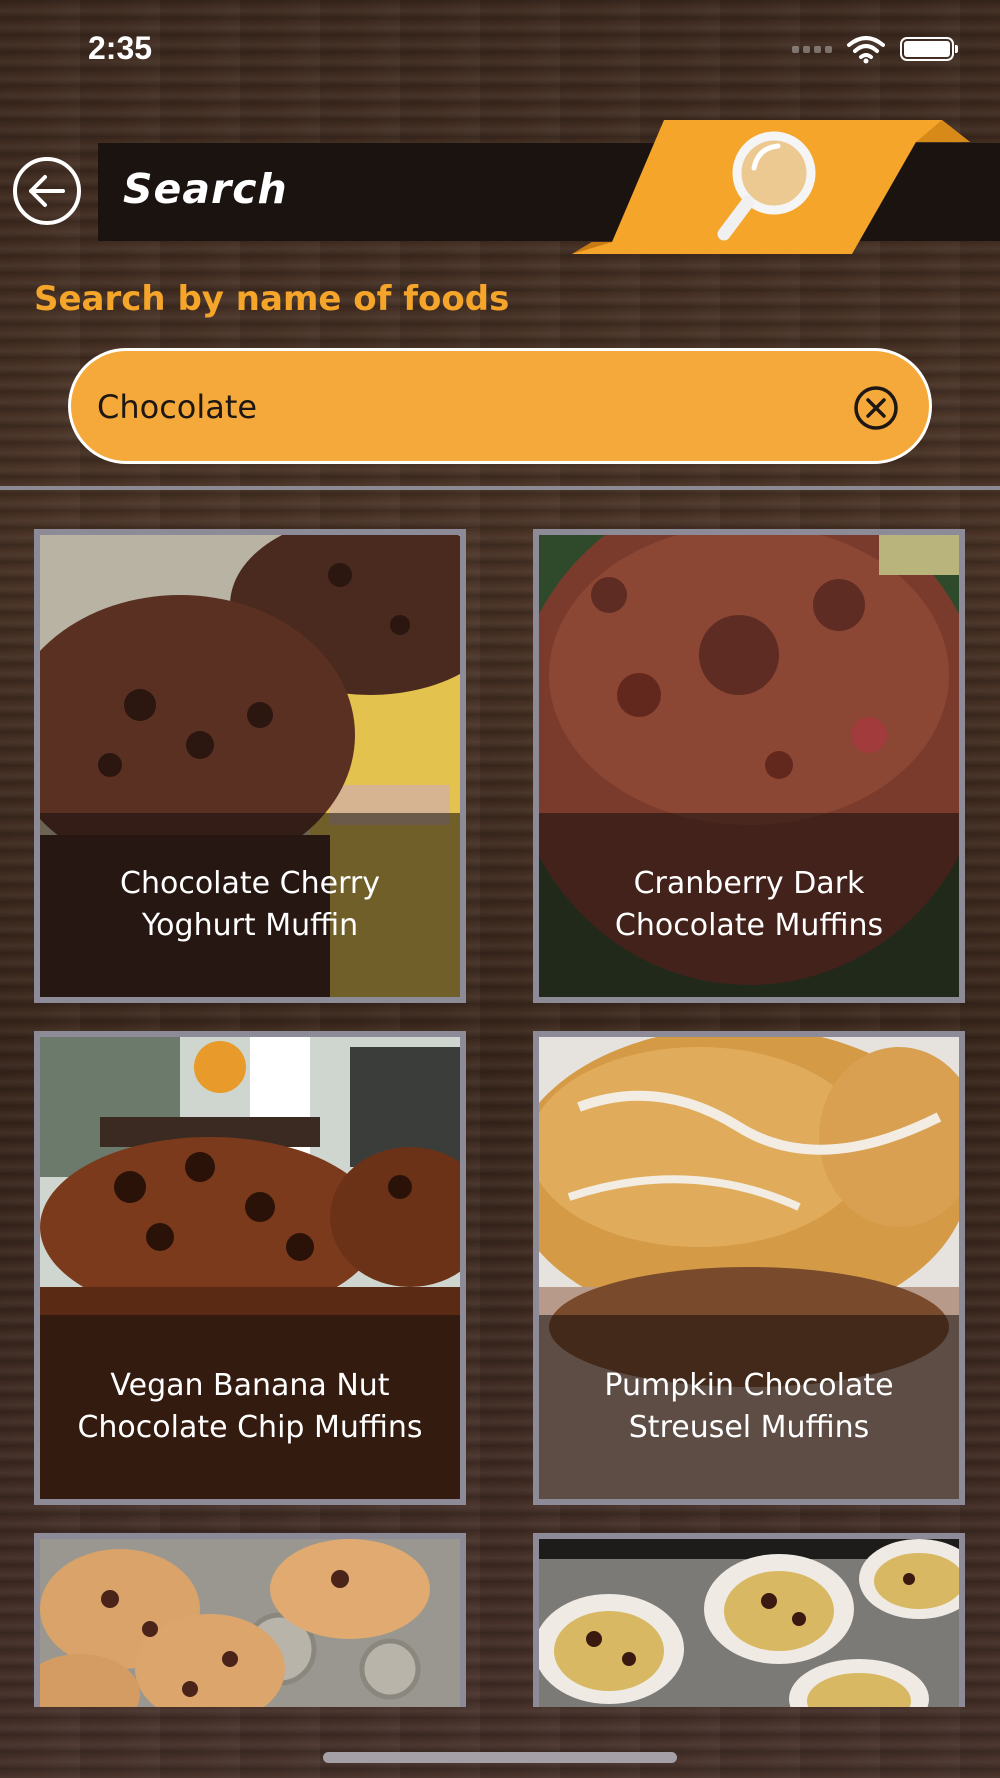  I want to click on search-input, so click(457, 407).